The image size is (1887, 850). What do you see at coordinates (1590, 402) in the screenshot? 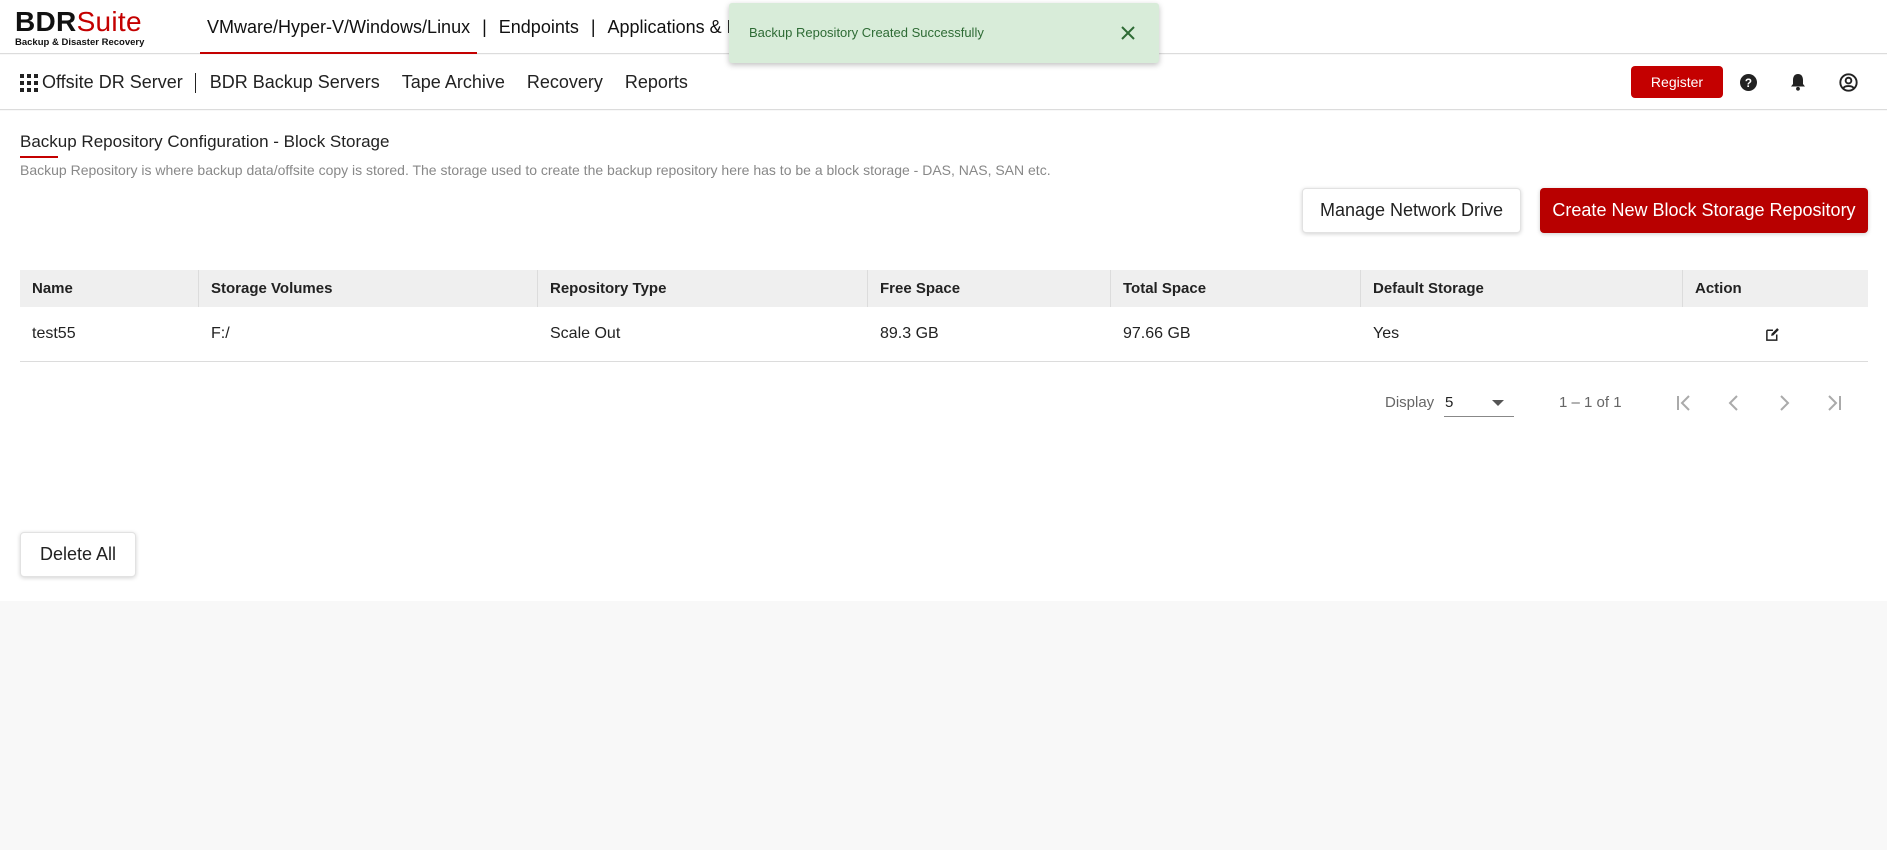
I see `page-range: 1 – 1 of 1` at bounding box center [1590, 402].